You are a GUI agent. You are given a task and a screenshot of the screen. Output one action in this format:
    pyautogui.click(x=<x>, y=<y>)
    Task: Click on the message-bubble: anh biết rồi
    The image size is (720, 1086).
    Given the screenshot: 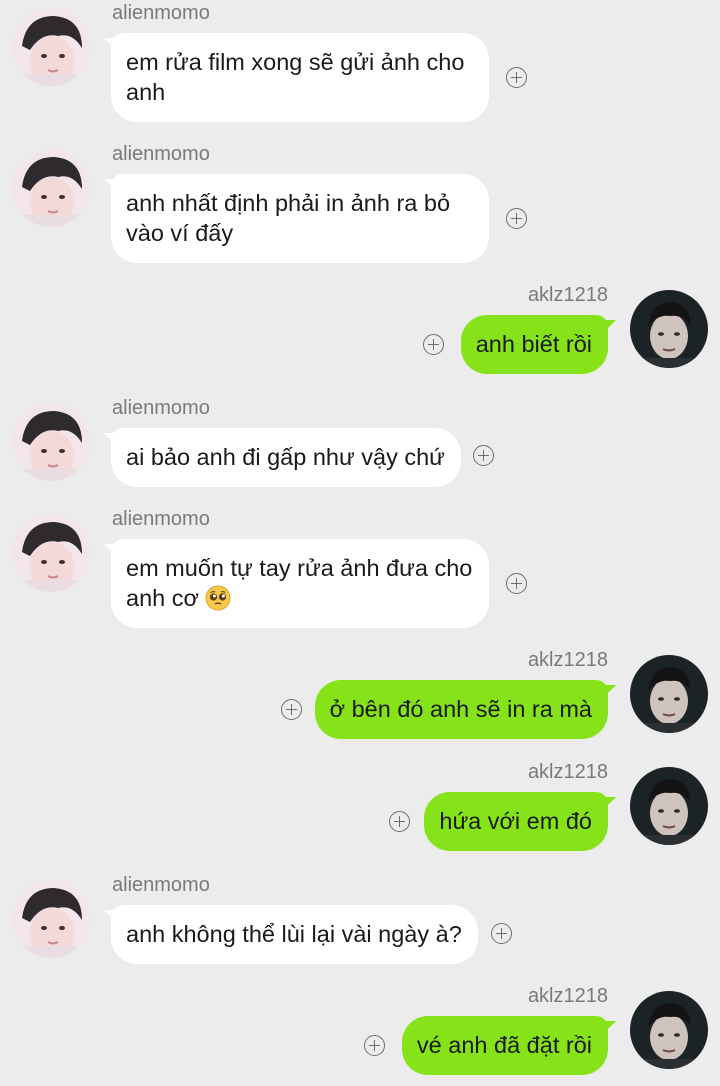 What is the action you would take?
    pyautogui.click(x=534, y=344)
    